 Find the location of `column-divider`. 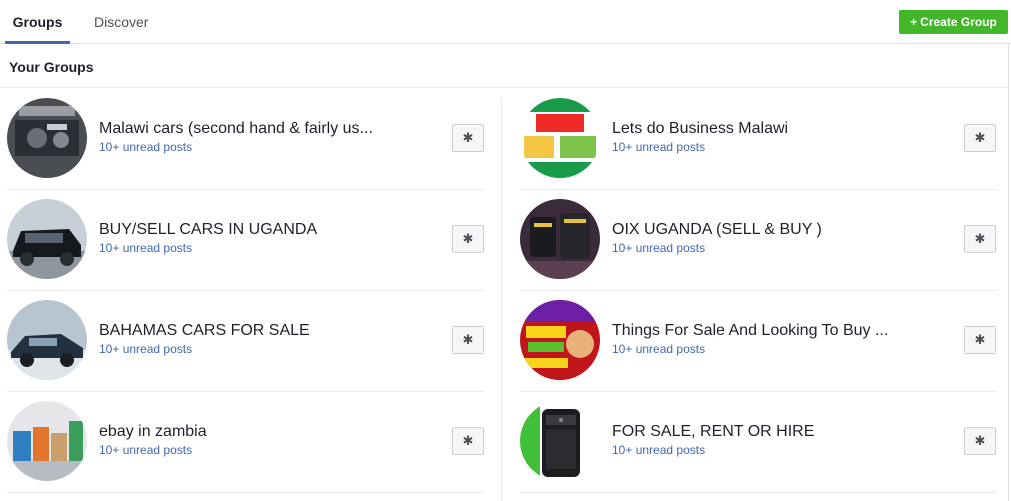

column-divider is located at coordinates (501, 299).